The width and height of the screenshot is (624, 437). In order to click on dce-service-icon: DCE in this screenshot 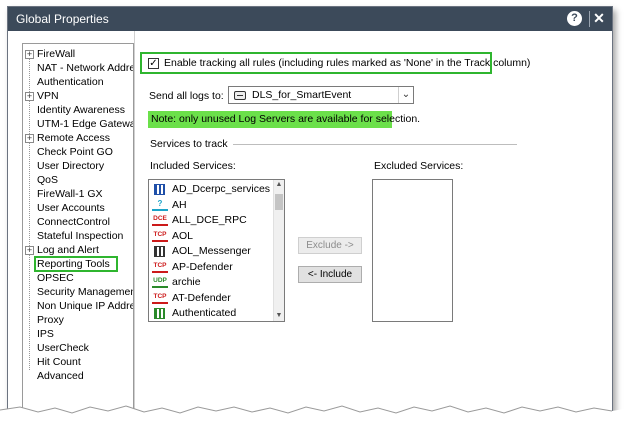, I will do `click(160, 220)`.